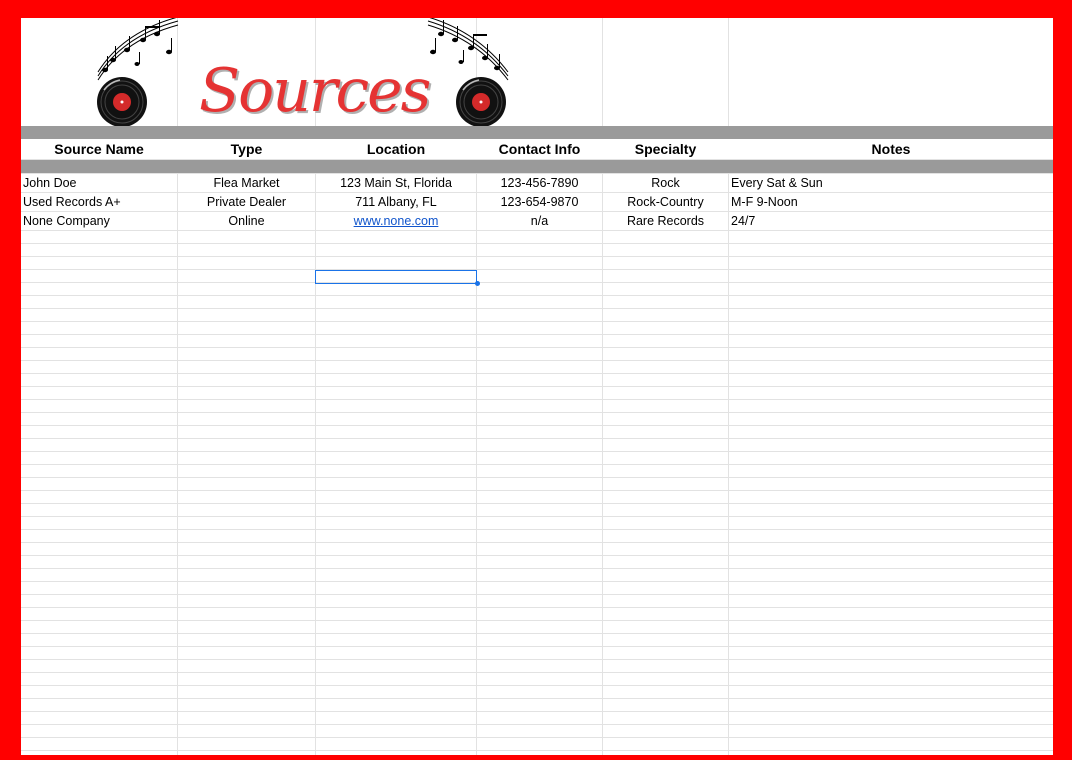  I want to click on column-header: Location, so click(396, 149).